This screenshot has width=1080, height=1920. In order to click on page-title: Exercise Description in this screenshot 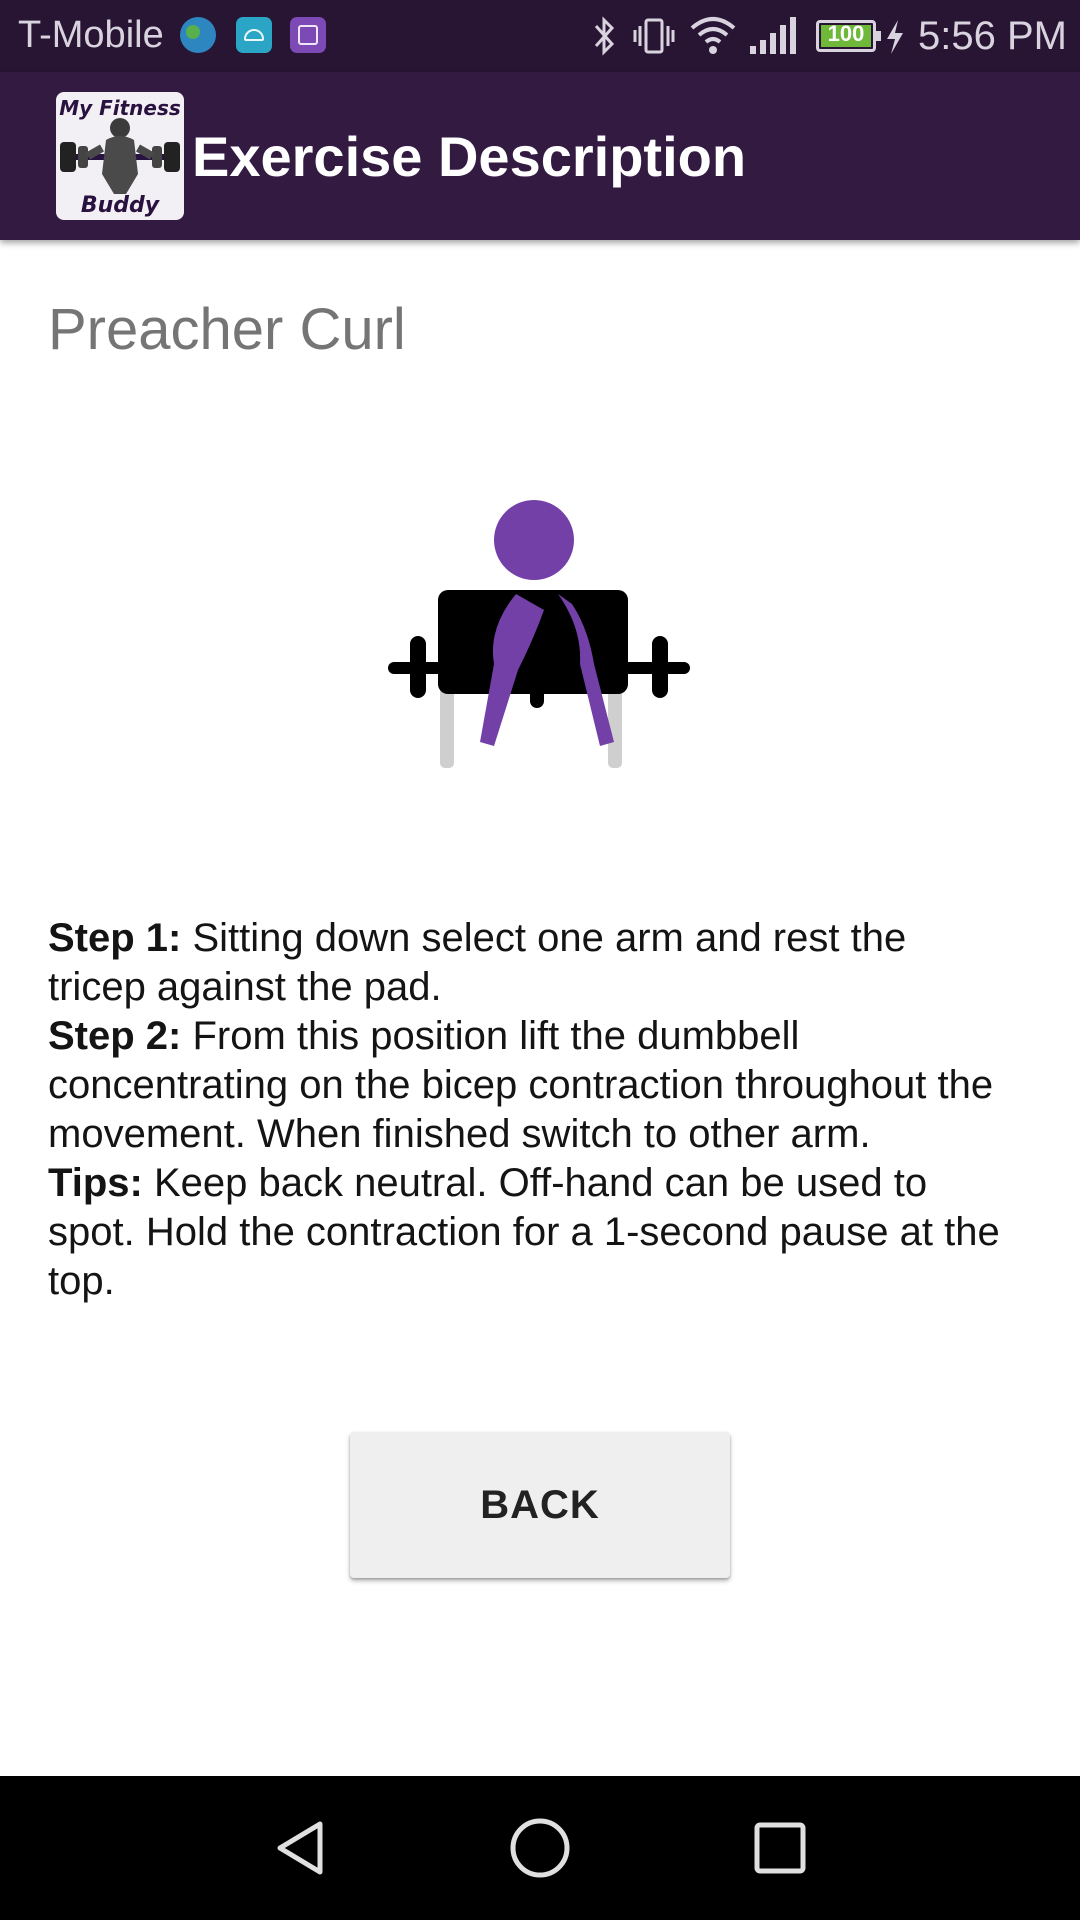, I will do `click(469, 156)`.